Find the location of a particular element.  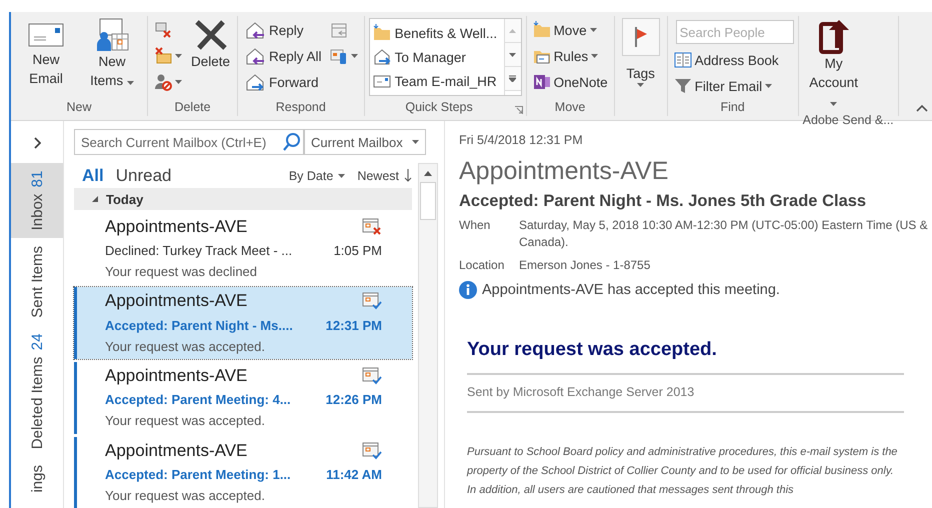

group-header: Today is located at coordinates (243, 199).